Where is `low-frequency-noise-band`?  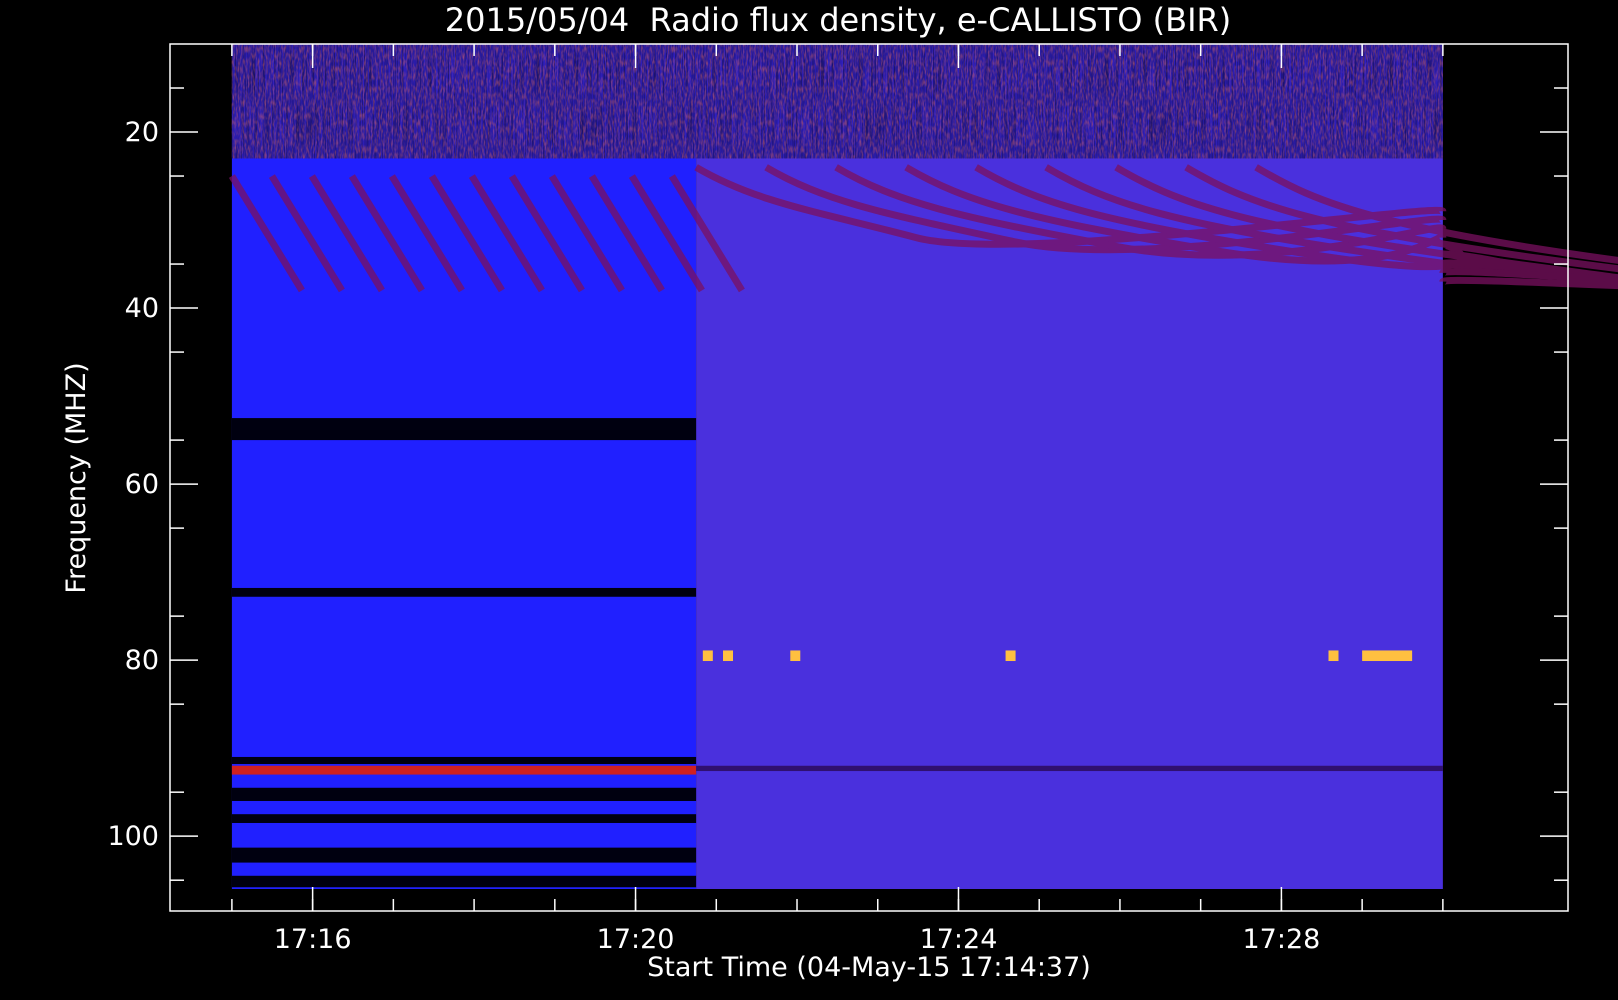 low-frequency-noise-band is located at coordinates (837, 101).